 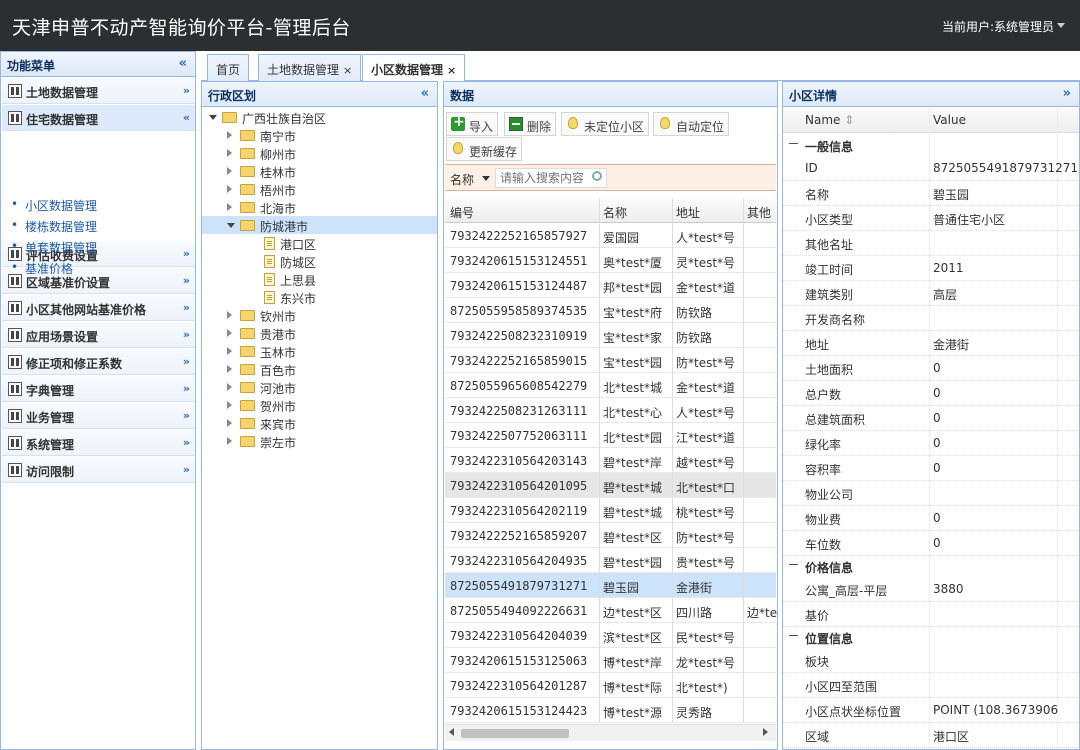 What do you see at coordinates (931, 589) in the screenshot?
I see `property-row: 公寓_高层-平层 3880` at bounding box center [931, 589].